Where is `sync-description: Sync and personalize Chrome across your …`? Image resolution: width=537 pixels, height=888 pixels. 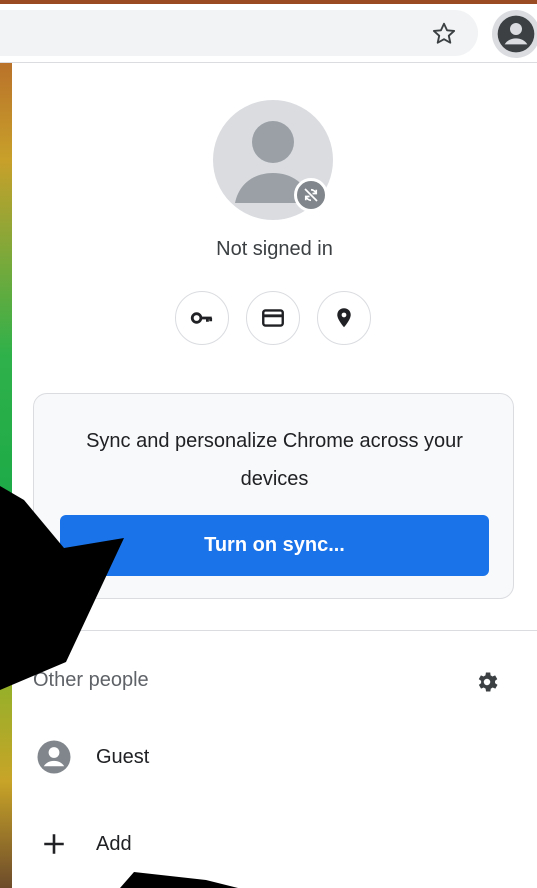 sync-description: Sync and personalize Chrome across your … is located at coordinates (274, 460).